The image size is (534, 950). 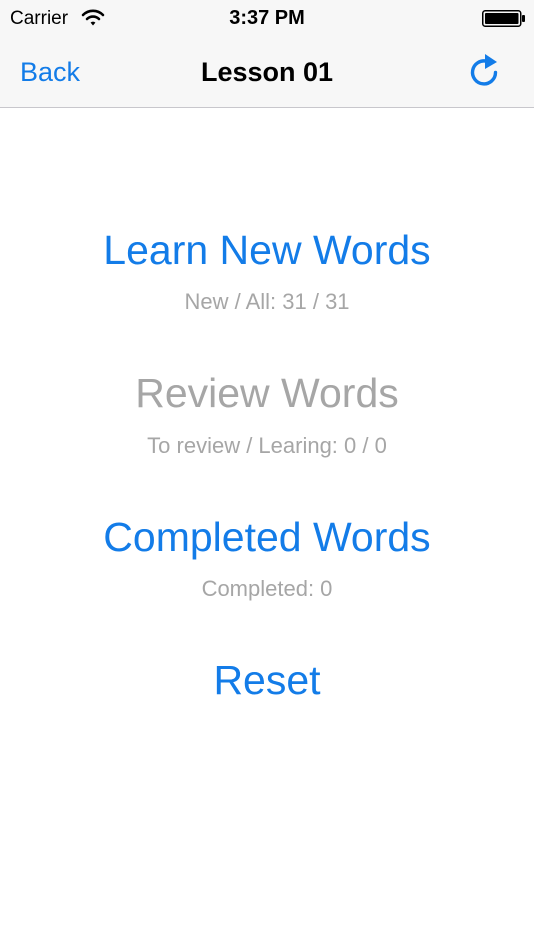 I want to click on status-time: 3:37 PM, so click(x=267, y=18).